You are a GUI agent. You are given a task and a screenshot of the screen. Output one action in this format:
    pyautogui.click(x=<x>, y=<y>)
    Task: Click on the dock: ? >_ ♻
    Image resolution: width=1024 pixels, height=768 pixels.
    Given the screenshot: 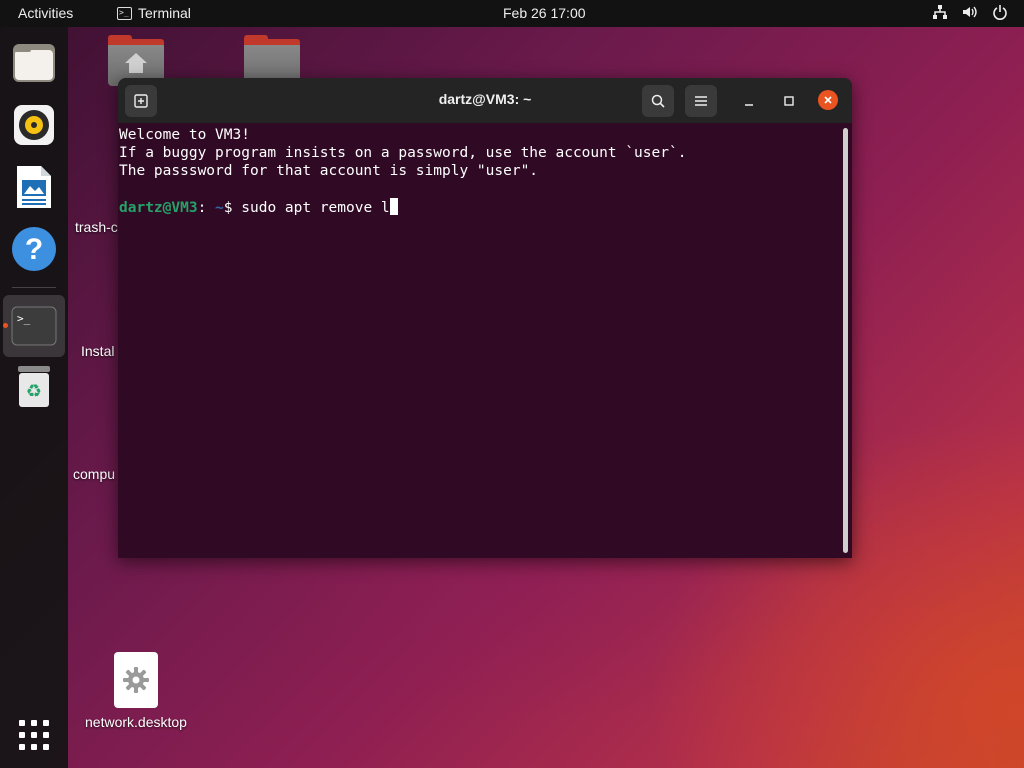 What is the action you would take?
    pyautogui.click(x=34, y=397)
    